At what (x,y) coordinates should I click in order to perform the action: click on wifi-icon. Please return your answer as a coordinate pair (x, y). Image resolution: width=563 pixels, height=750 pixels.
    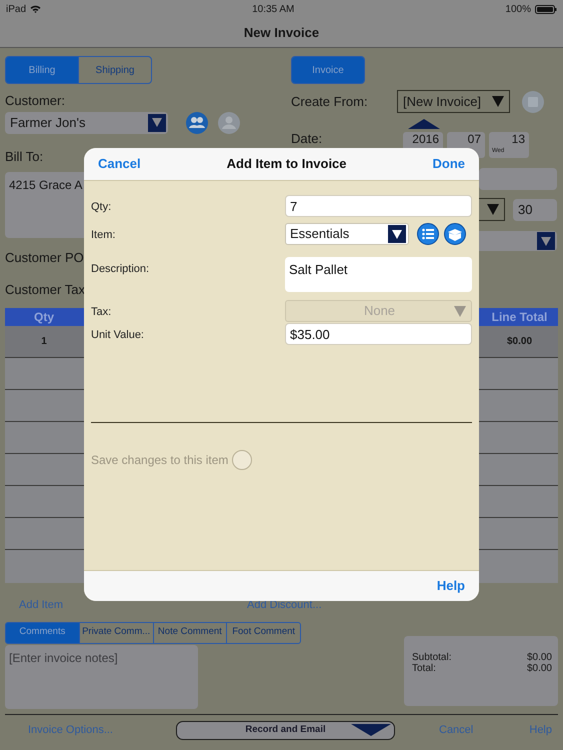
    Looking at the image, I should click on (36, 9).